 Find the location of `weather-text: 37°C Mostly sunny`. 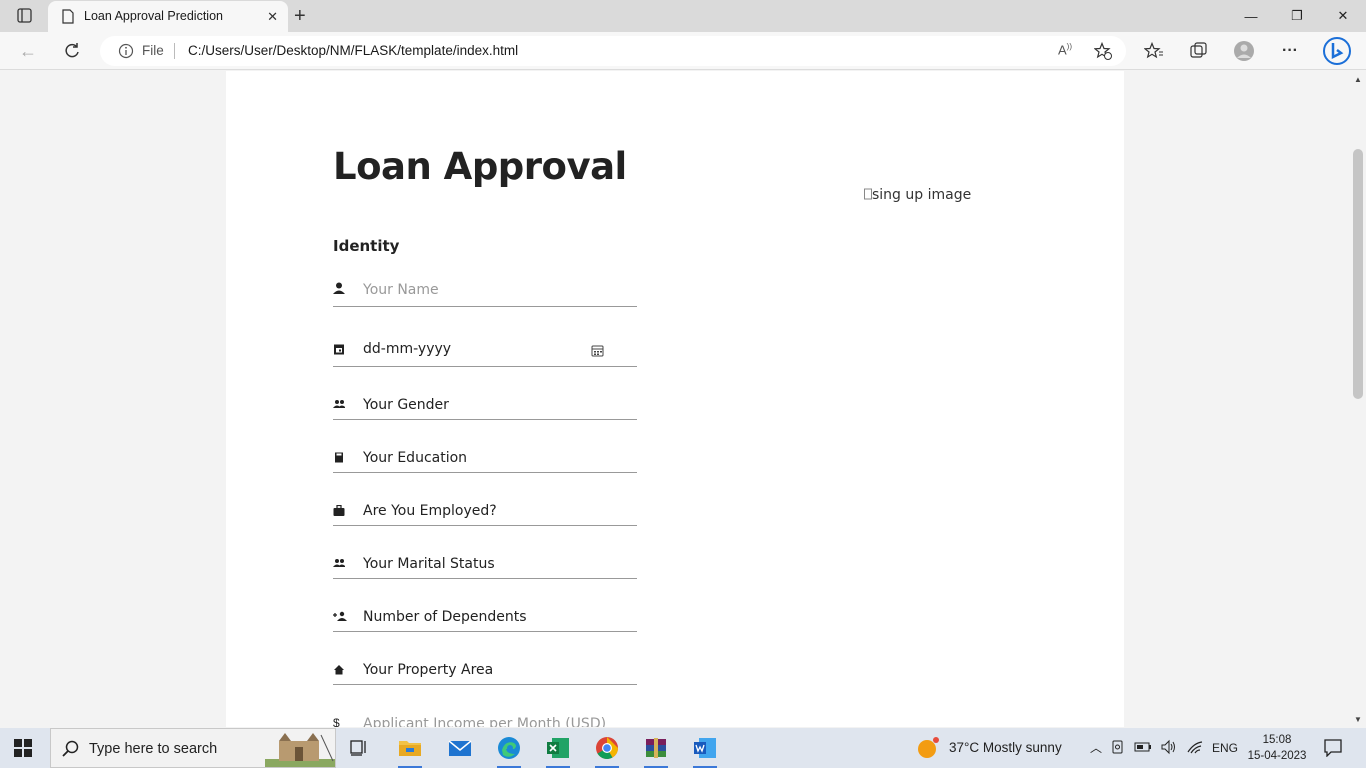

weather-text: 37°C Mostly sunny is located at coordinates (1005, 747).